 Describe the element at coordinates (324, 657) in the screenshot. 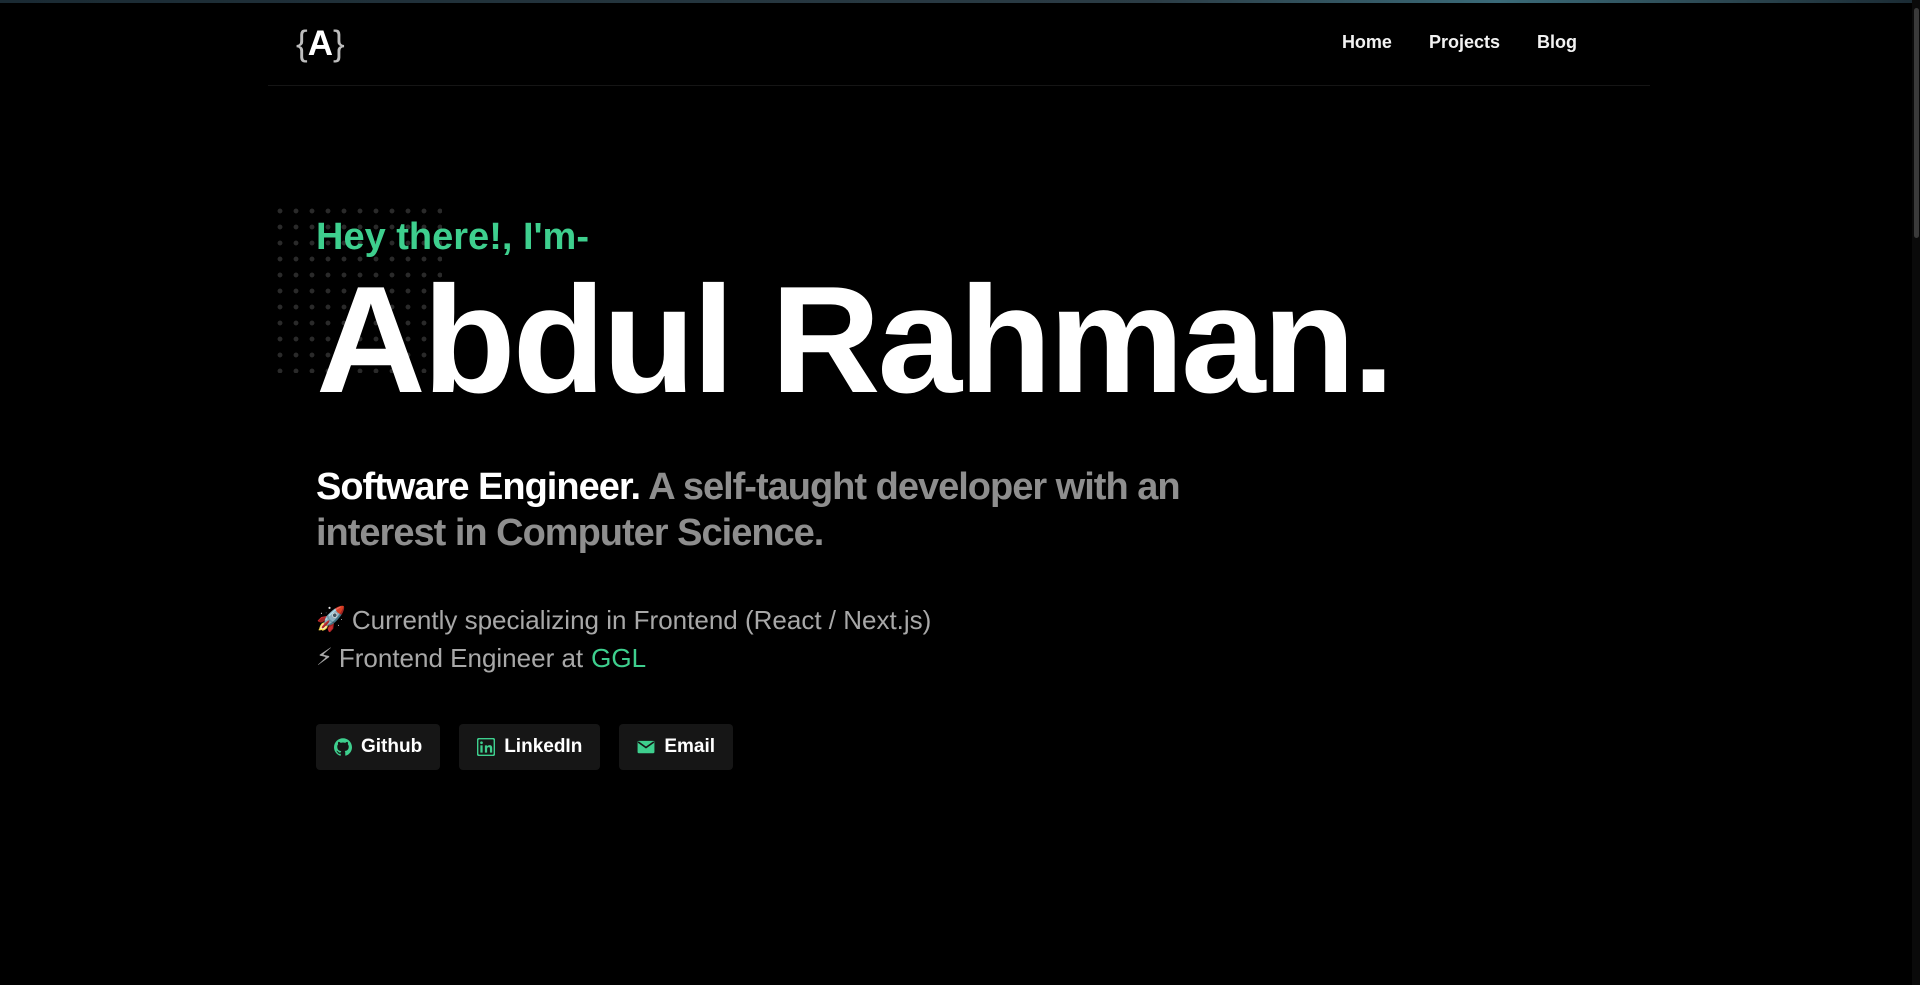

I see `lightning-icon: ⚡` at that location.